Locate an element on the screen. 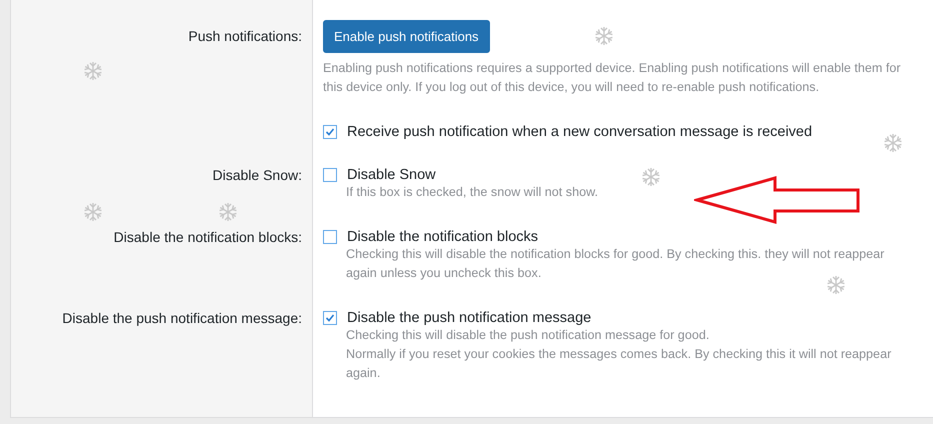 Image resolution: width=933 pixels, height=424 pixels. enable-button: Enable push notifications is located at coordinates (406, 36).